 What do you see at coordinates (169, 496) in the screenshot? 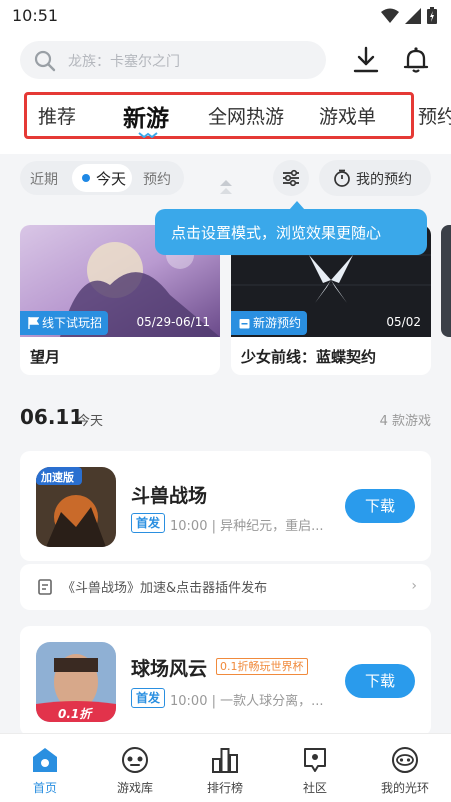
I see `game-name: 斗兽战场` at bounding box center [169, 496].